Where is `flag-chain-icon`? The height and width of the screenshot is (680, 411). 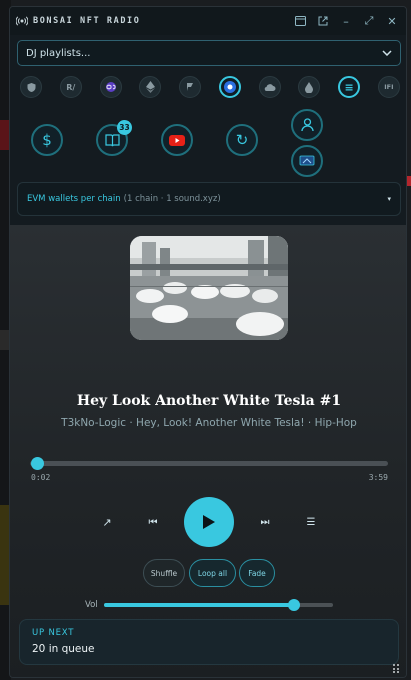 flag-chain-icon is located at coordinates (190, 87).